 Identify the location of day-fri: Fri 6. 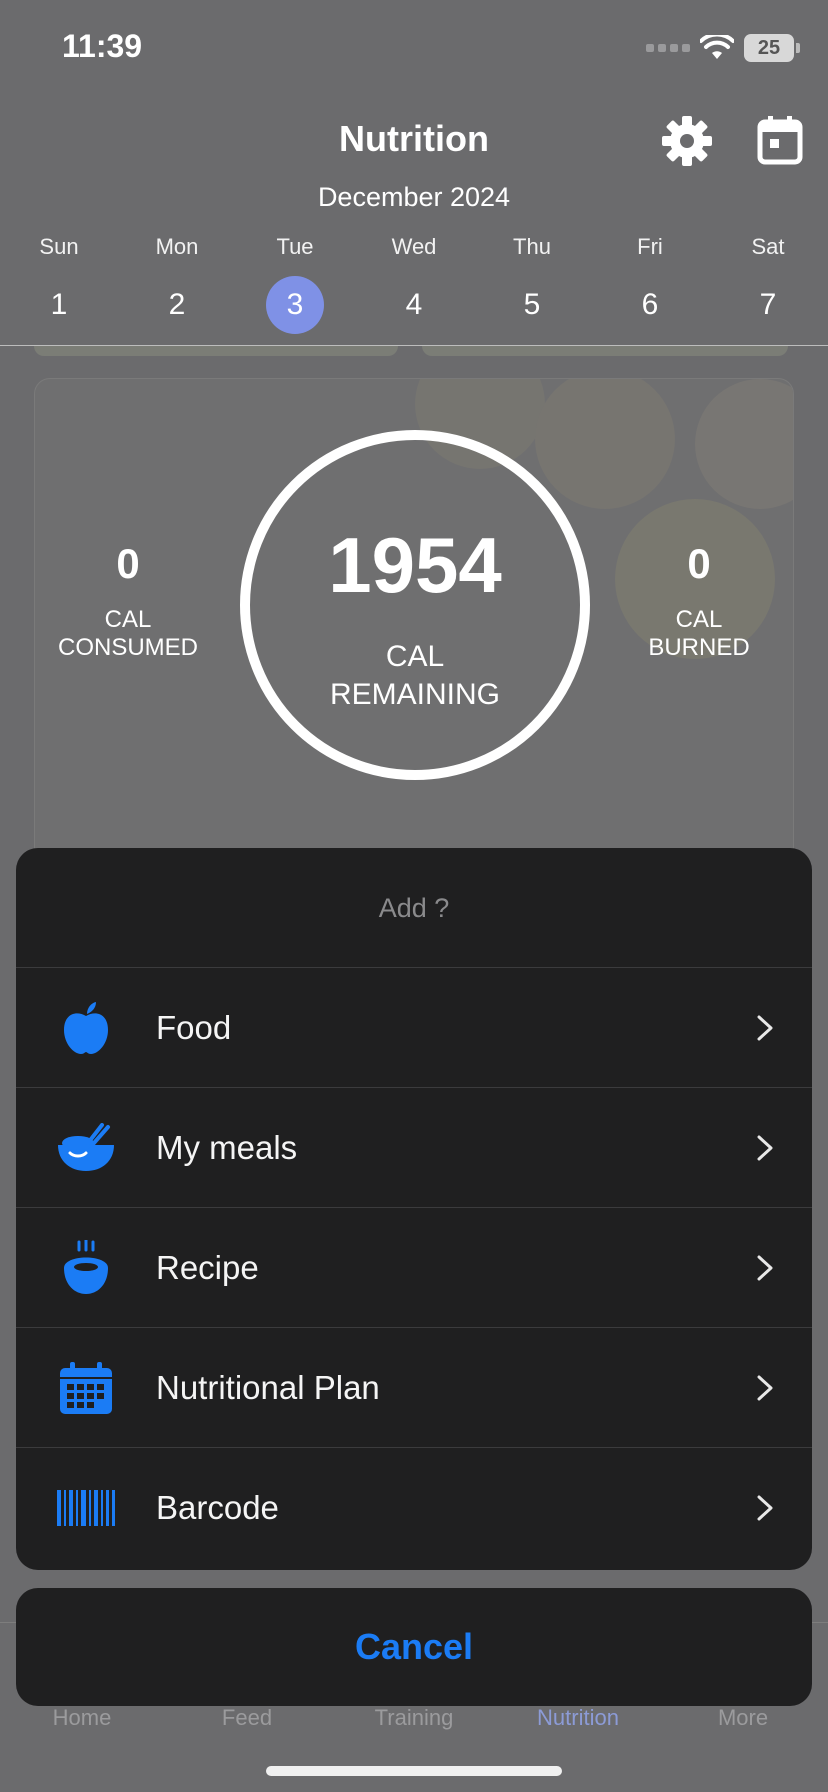
(650, 284).